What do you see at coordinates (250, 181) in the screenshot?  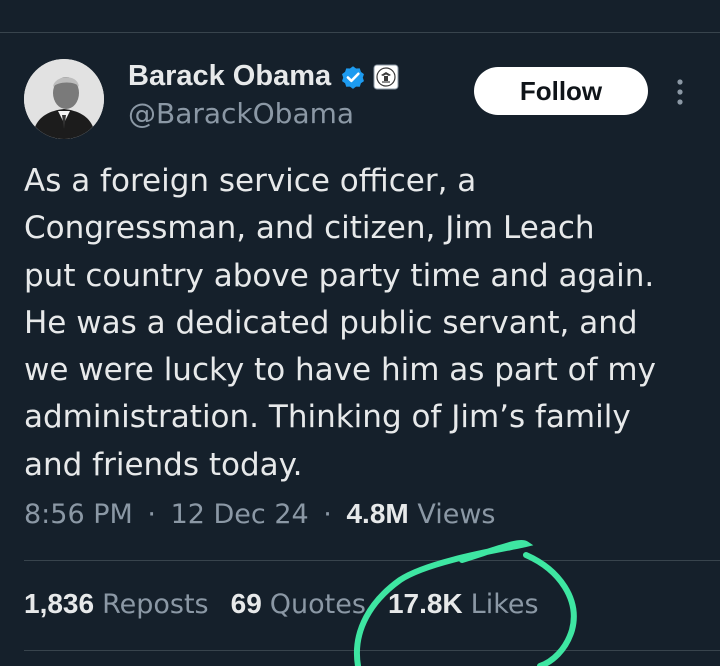 I see `tweet-line: As a foreign service officer, a` at bounding box center [250, 181].